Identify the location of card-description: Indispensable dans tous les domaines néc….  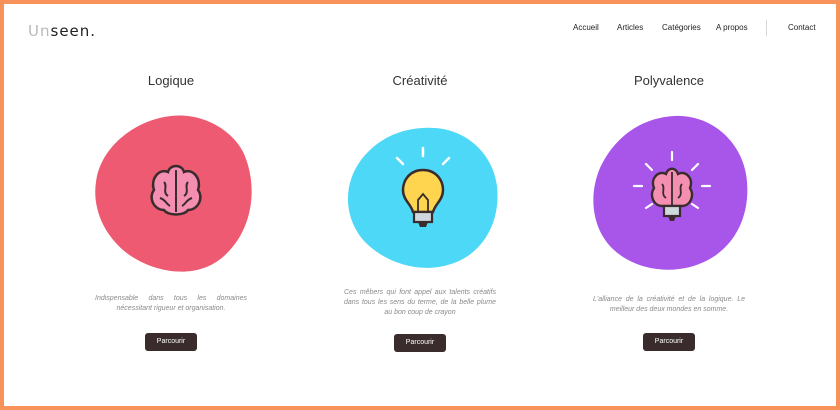
(171, 303).